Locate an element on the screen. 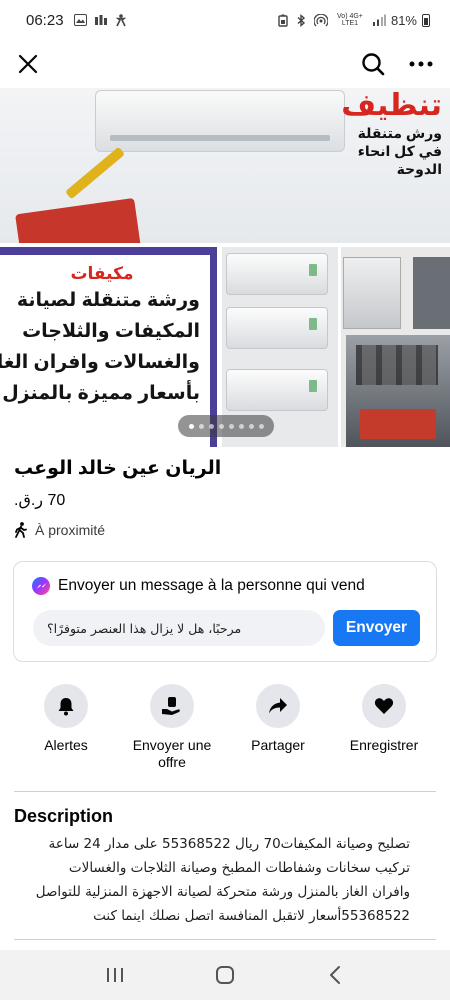 This screenshot has width=450, height=1000. more-button is located at coordinates (421, 64).